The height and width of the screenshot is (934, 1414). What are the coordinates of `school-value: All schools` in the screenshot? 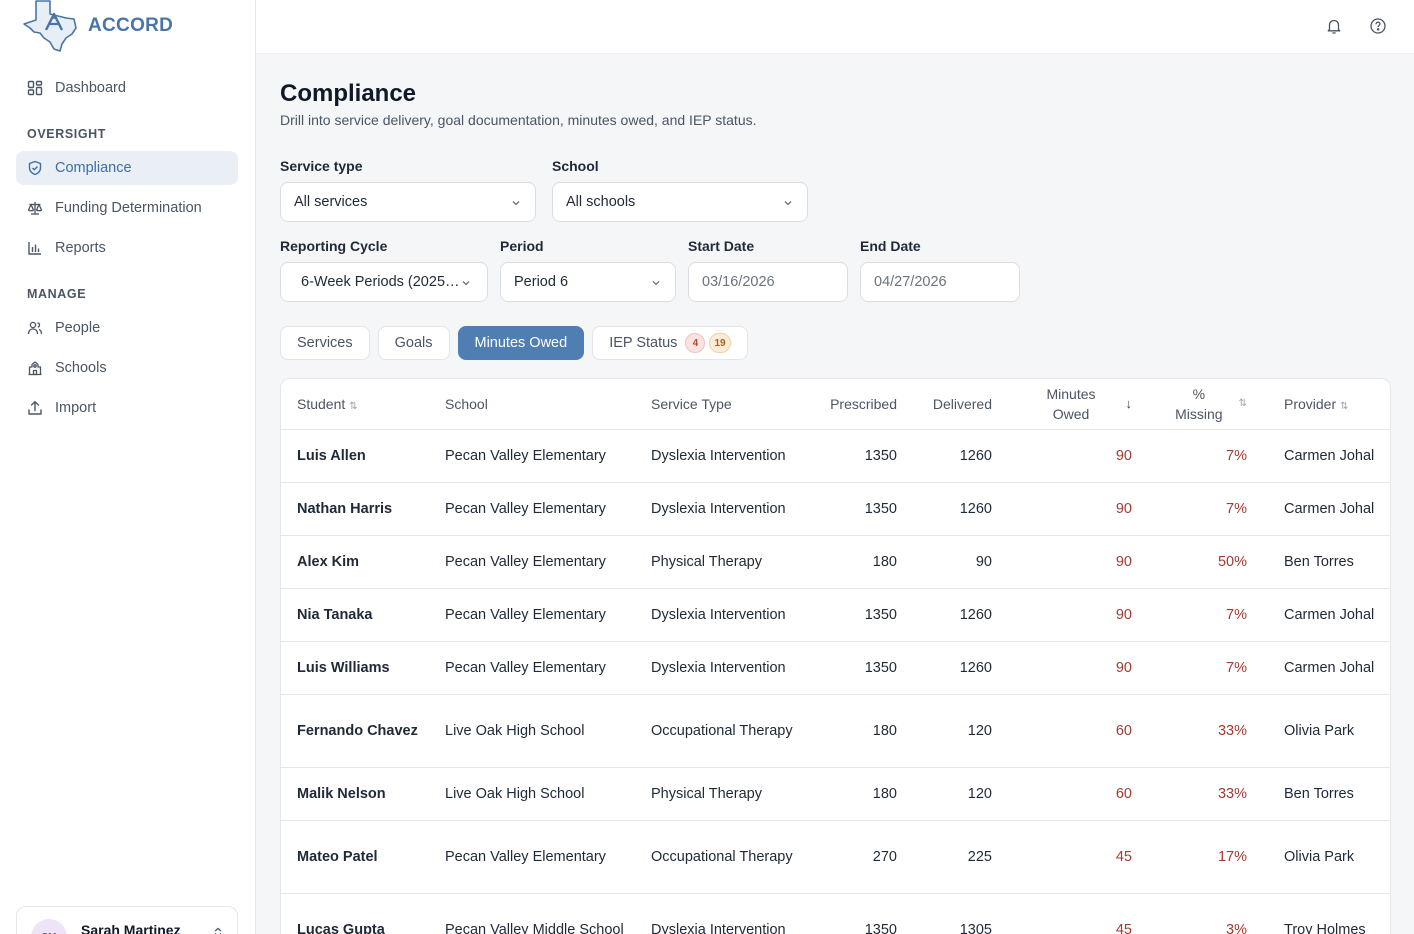 It's located at (601, 202).